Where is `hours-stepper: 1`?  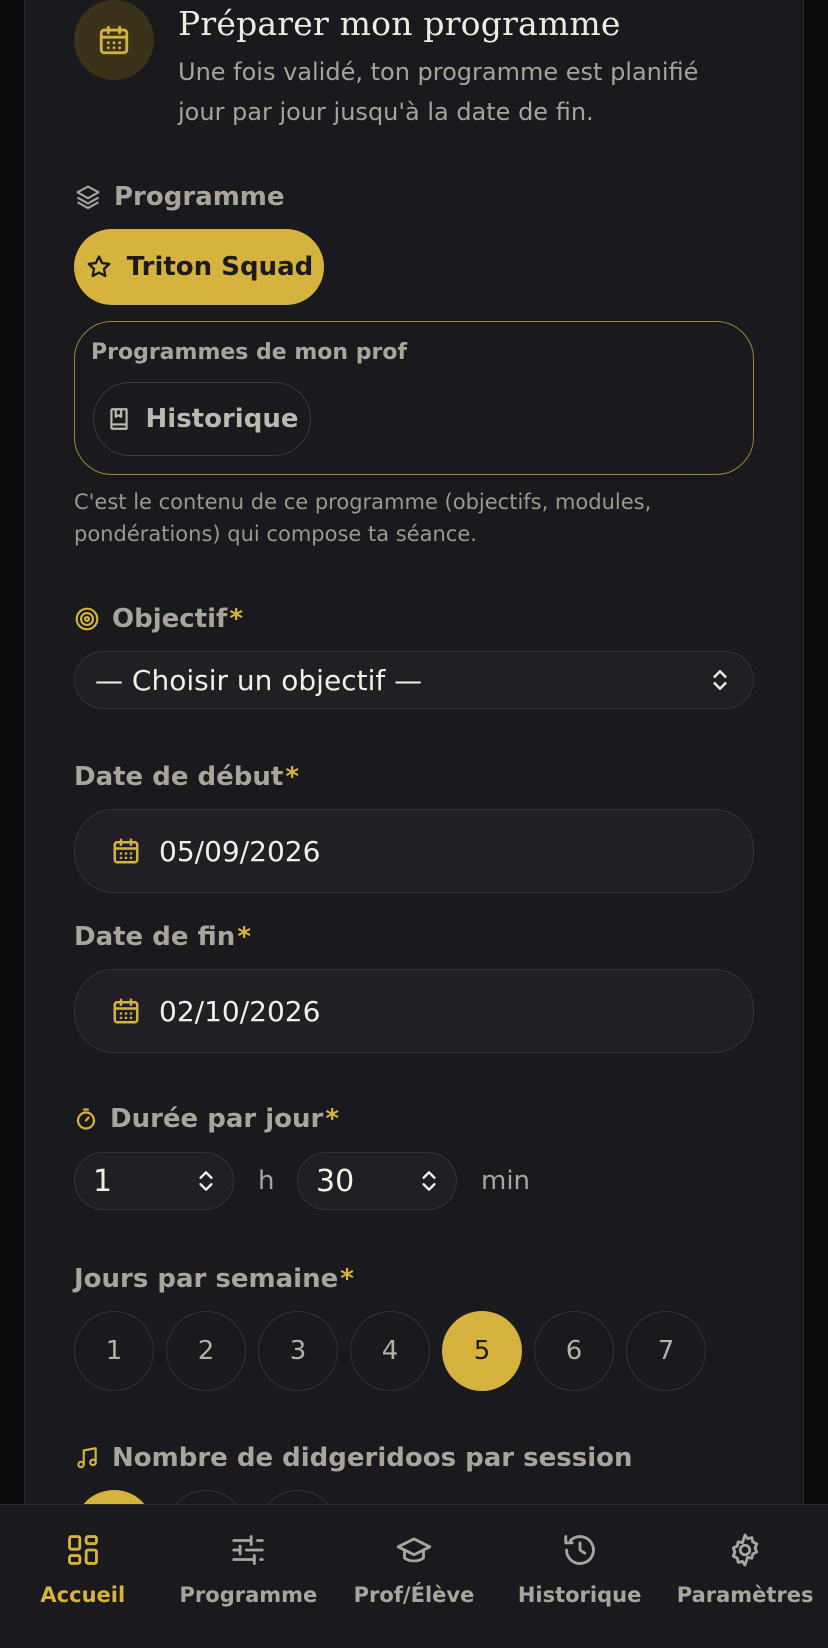 hours-stepper: 1 is located at coordinates (154, 1181).